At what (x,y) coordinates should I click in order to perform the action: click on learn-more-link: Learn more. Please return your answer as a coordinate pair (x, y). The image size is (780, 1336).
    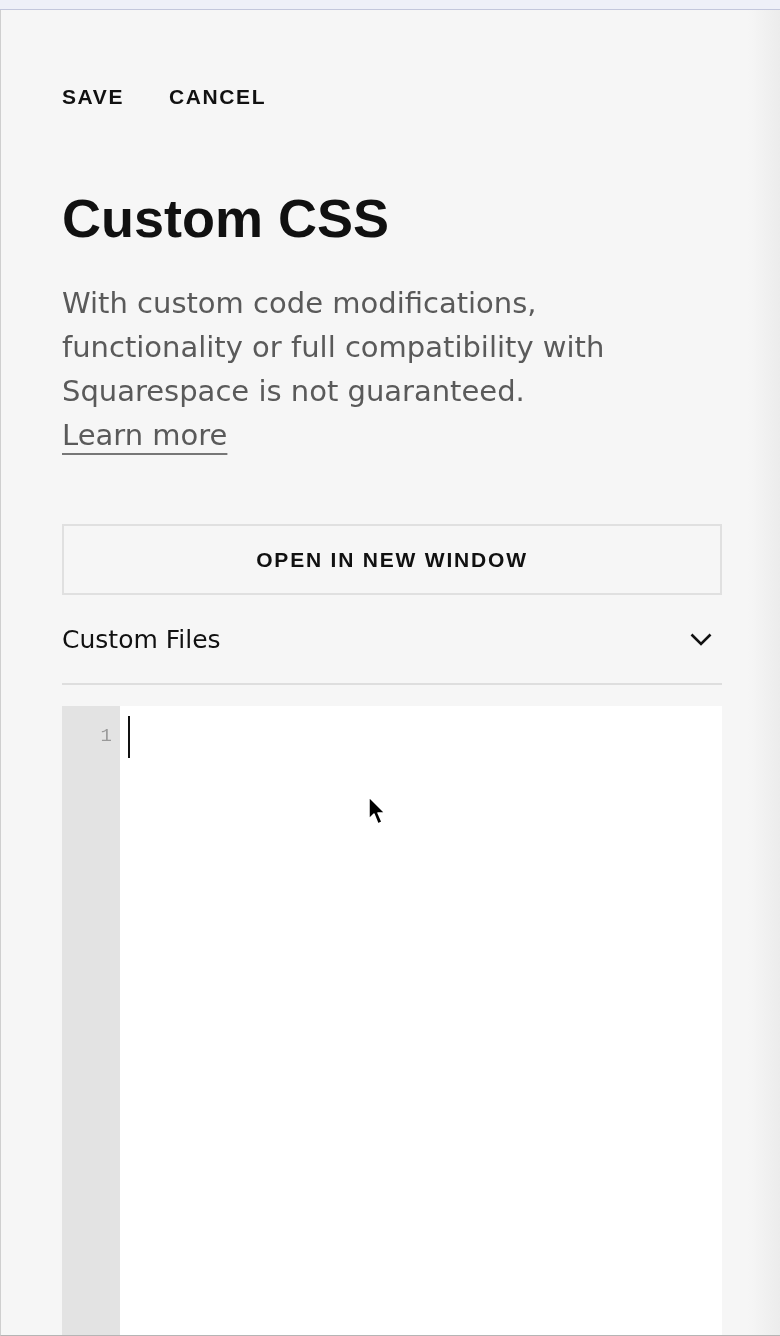
    Looking at the image, I should click on (145, 435).